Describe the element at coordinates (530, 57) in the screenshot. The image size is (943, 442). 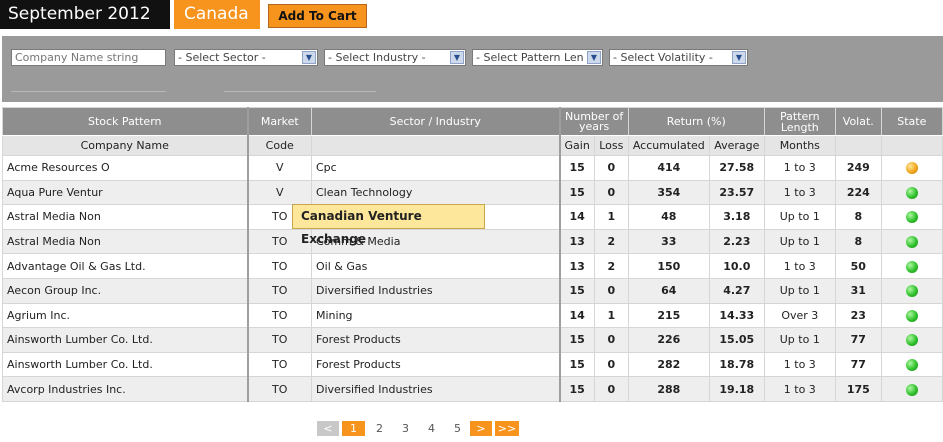
I see `pattern-length-select-value: - Select Pattern Len` at that location.